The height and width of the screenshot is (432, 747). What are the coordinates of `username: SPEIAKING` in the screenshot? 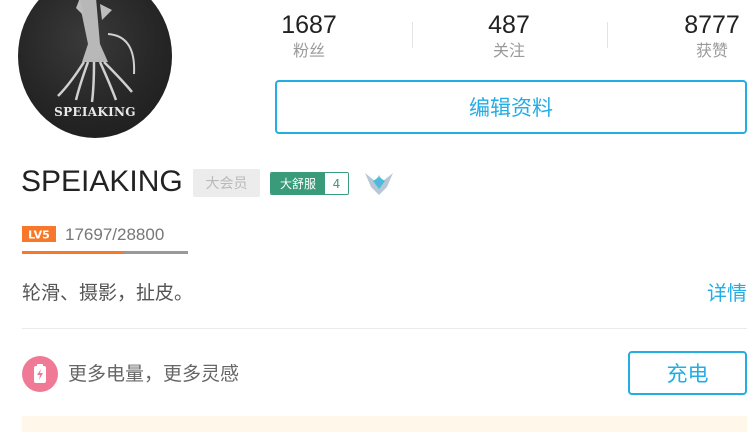 It's located at (102, 181).